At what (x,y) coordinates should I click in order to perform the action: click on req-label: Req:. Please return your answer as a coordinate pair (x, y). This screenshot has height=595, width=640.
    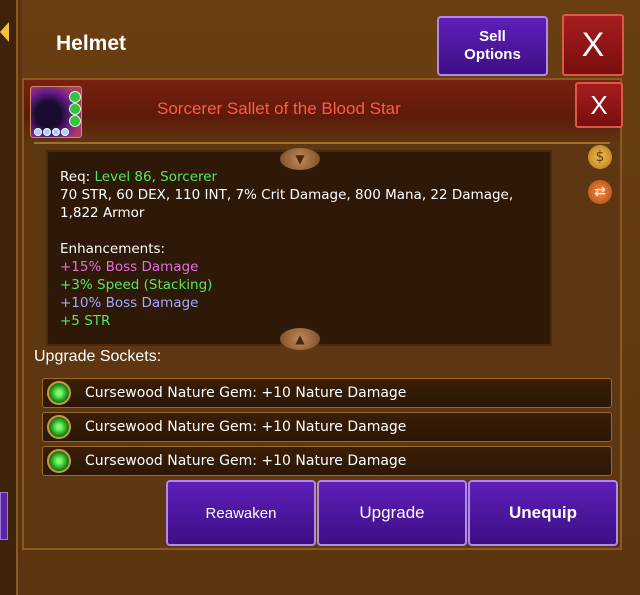
    Looking at the image, I should click on (75, 177).